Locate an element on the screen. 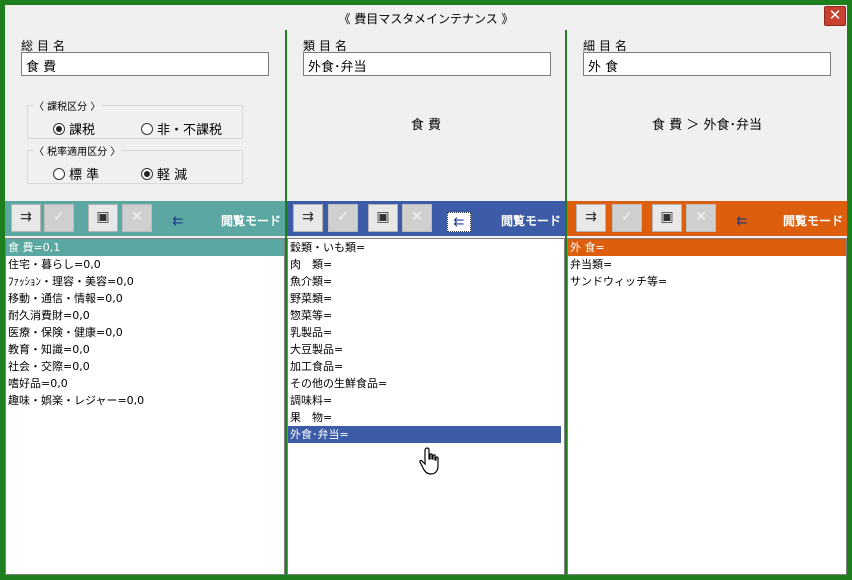 This screenshot has width=852, height=580. list-item: 耐久消費財=0,0 is located at coordinates (145, 315).